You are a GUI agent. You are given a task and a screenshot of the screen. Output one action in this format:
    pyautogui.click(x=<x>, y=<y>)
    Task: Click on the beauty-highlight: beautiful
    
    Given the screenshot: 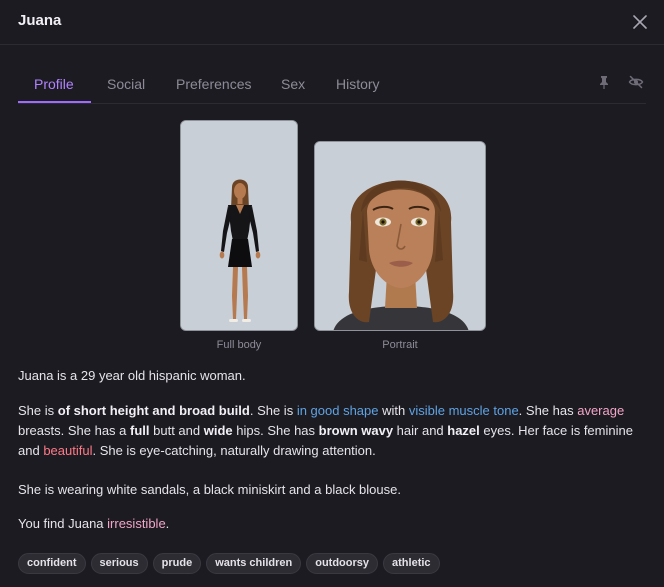 What is the action you would take?
    pyautogui.click(x=68, y=450)
    